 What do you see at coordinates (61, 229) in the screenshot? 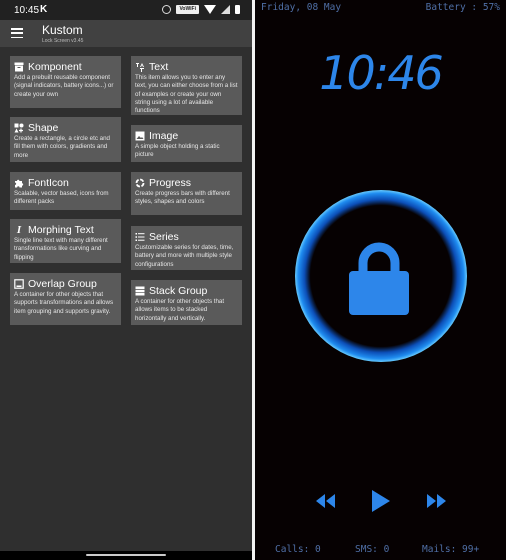
I see `tile-title: Morphing Text` at bounding box center [61, 229].